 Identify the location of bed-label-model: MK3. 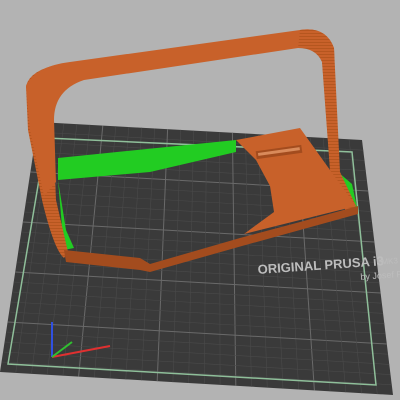
(390, 261).